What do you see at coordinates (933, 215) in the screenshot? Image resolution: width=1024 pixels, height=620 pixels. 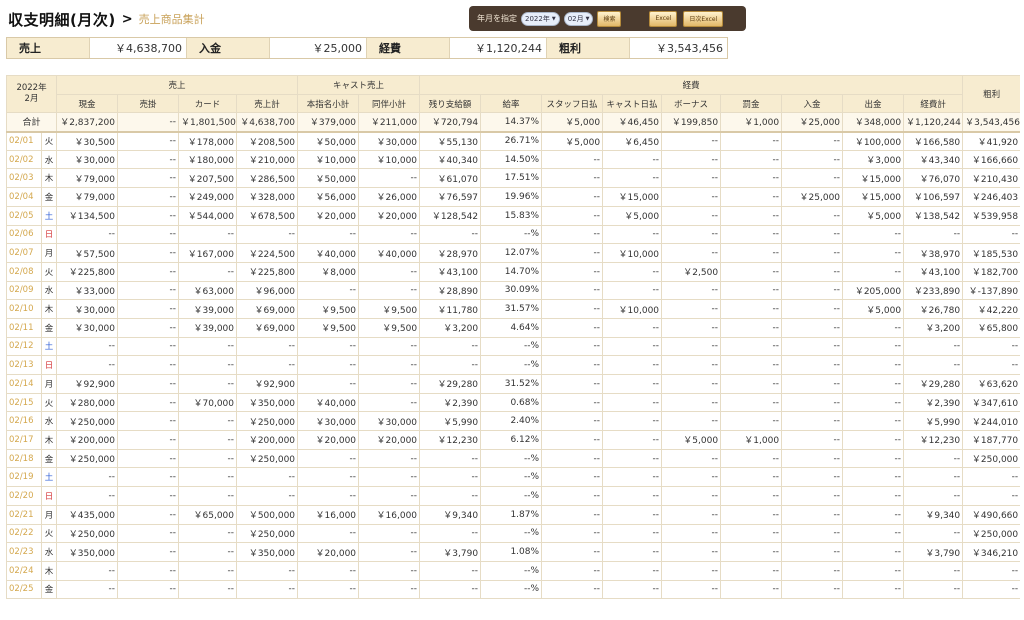 I see `table-cell: ￥138,542` at bounding box center [933, 215].